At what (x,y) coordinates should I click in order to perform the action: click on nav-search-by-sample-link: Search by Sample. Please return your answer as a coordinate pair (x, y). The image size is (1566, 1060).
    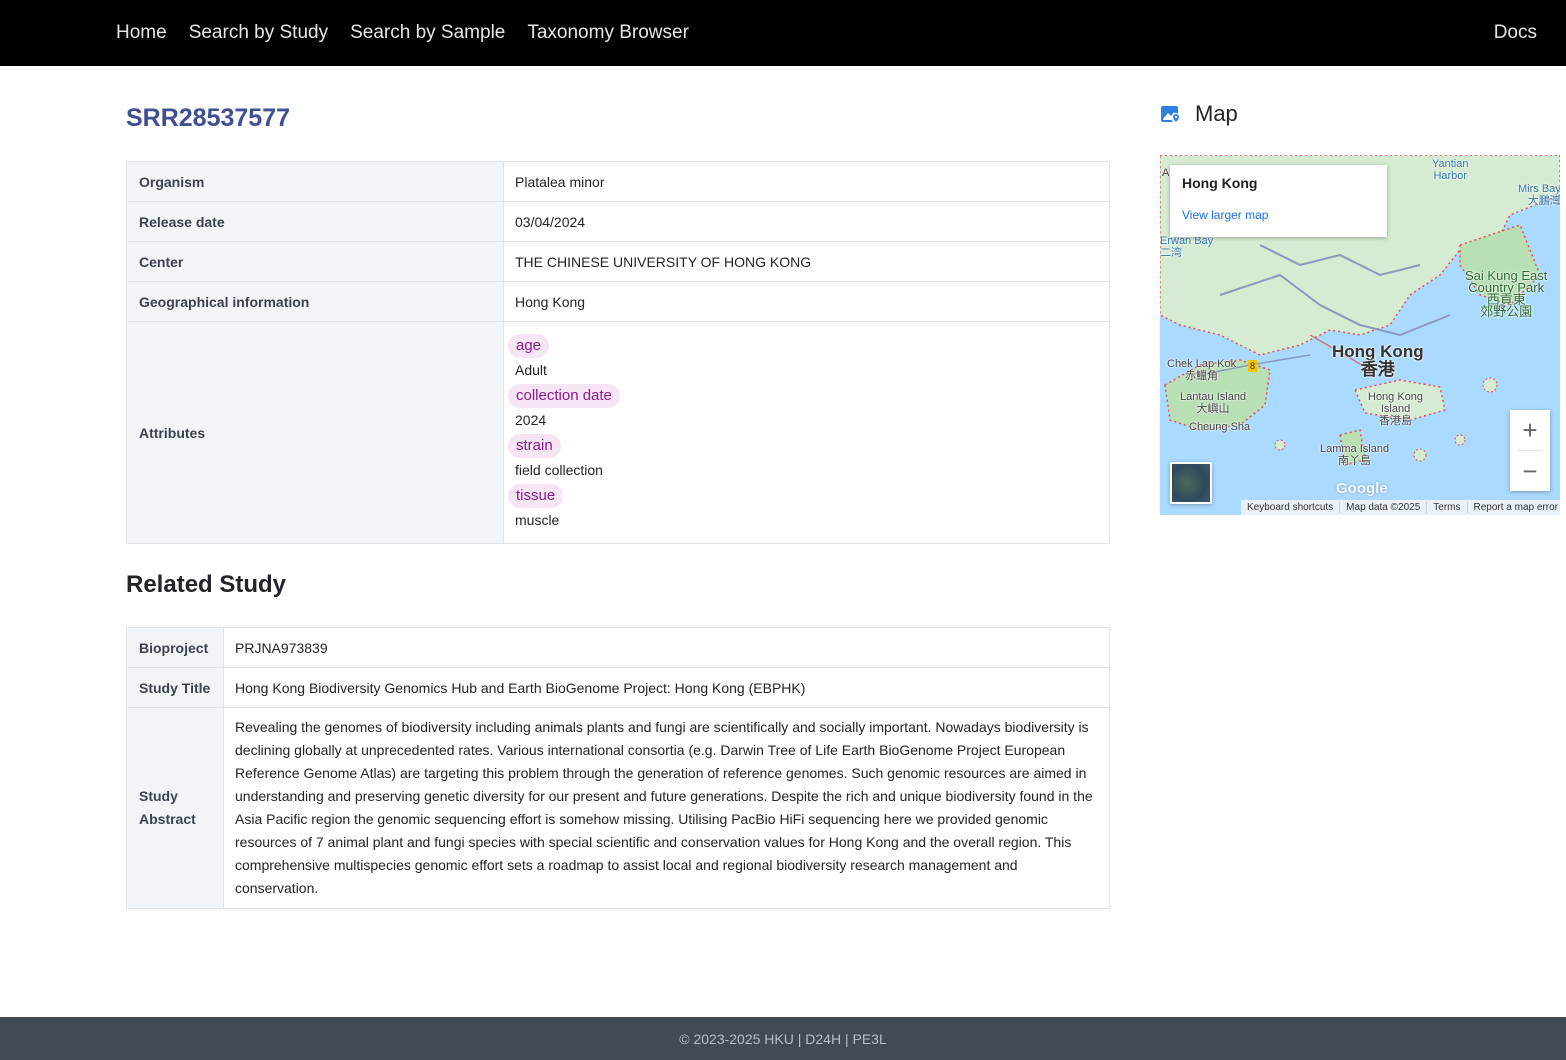
    Looking at the image, I should click on (427, 33).